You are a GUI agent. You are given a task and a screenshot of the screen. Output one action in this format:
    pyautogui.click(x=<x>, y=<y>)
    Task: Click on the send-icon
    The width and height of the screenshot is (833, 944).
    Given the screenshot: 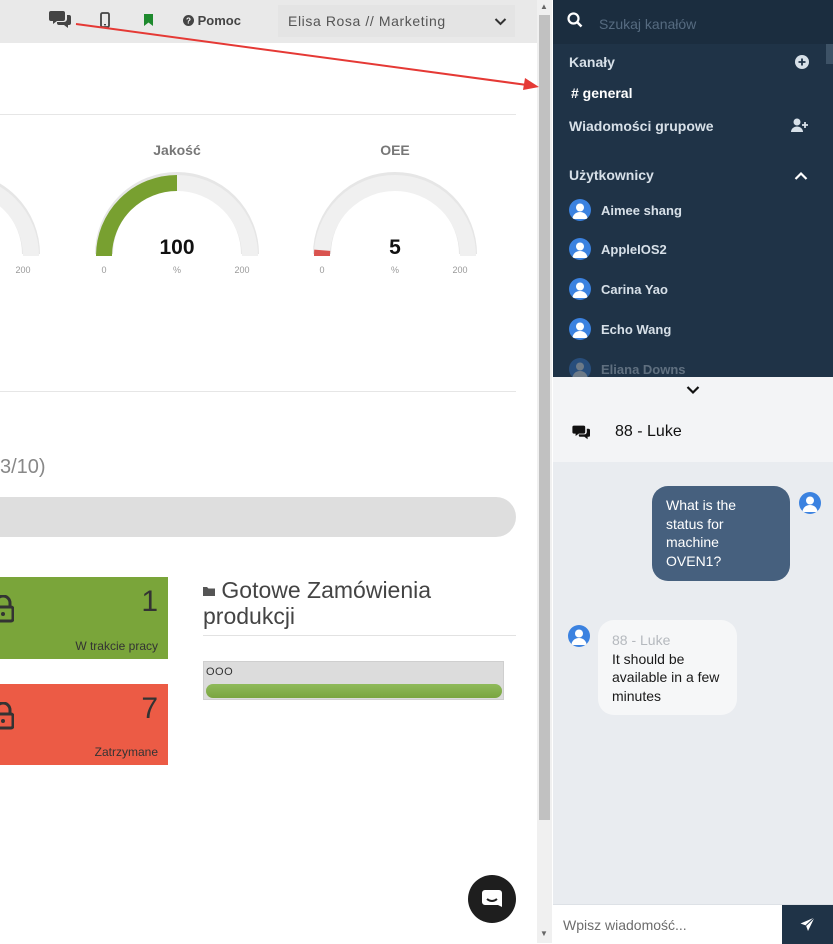 What is the action you would take?
    pyautogui.click(x=807, y=927)
    